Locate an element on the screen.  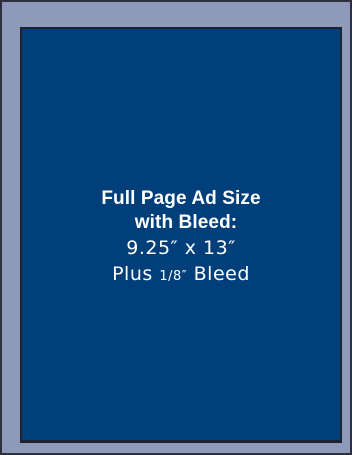
bleed-prefix: Plus is located at coordinates (132, 274).